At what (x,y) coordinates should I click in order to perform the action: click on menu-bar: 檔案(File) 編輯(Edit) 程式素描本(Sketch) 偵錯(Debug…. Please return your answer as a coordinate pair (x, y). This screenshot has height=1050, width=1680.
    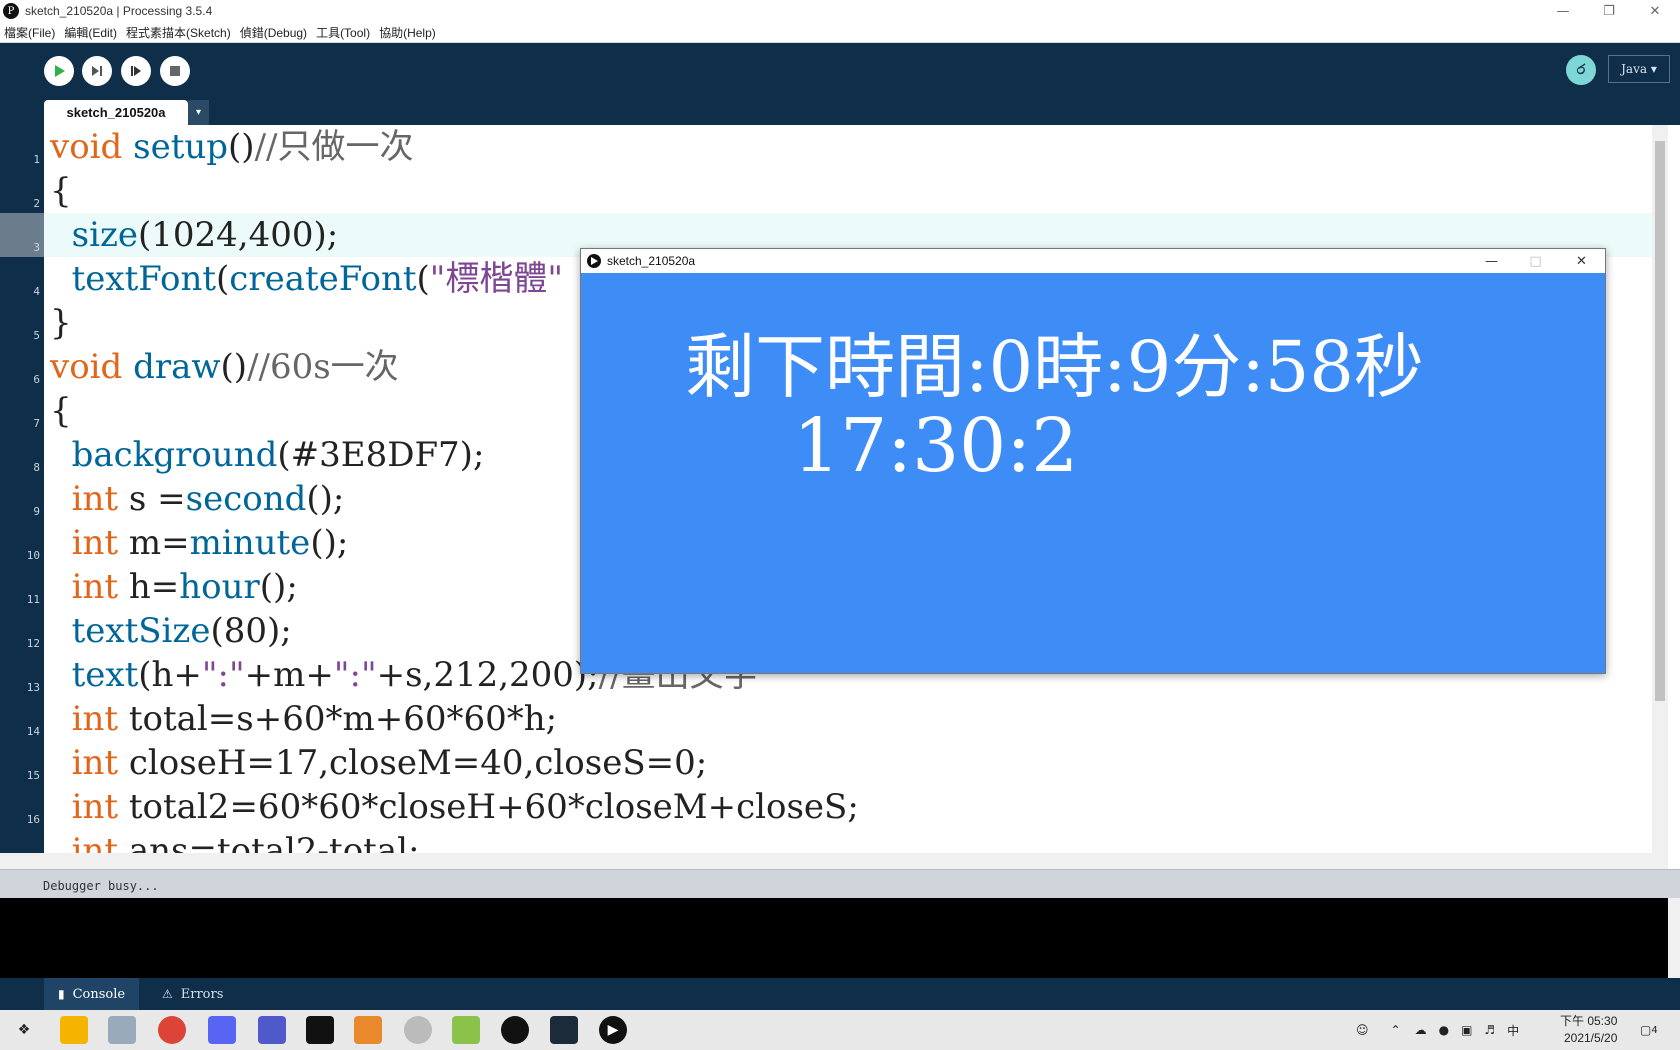
    Looking at the image, I should click on (840, 32).